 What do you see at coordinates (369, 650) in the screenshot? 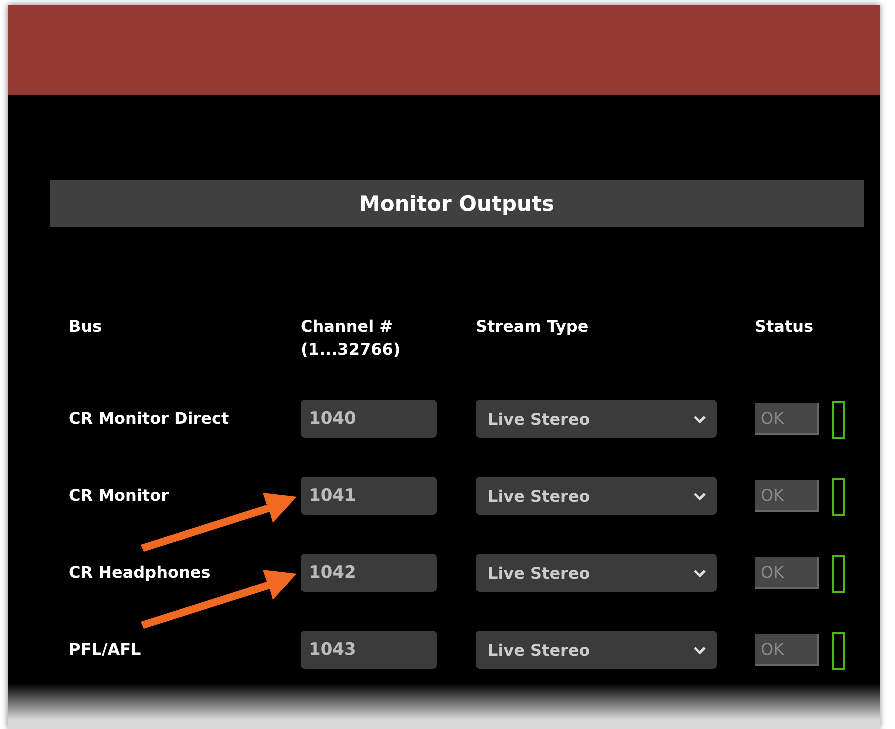
I see `channel-field: 1043` at bounding box center [369, 650].